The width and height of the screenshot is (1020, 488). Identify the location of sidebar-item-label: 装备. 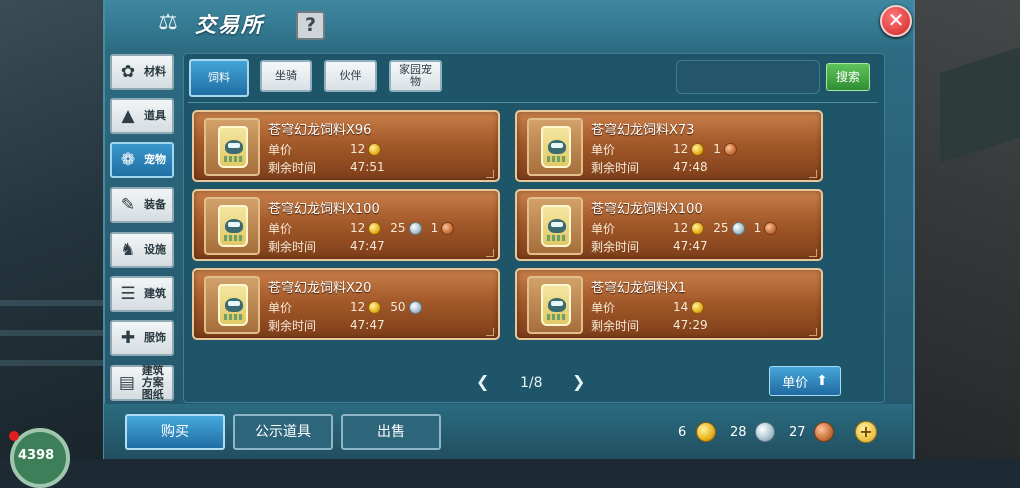
(155, 204).